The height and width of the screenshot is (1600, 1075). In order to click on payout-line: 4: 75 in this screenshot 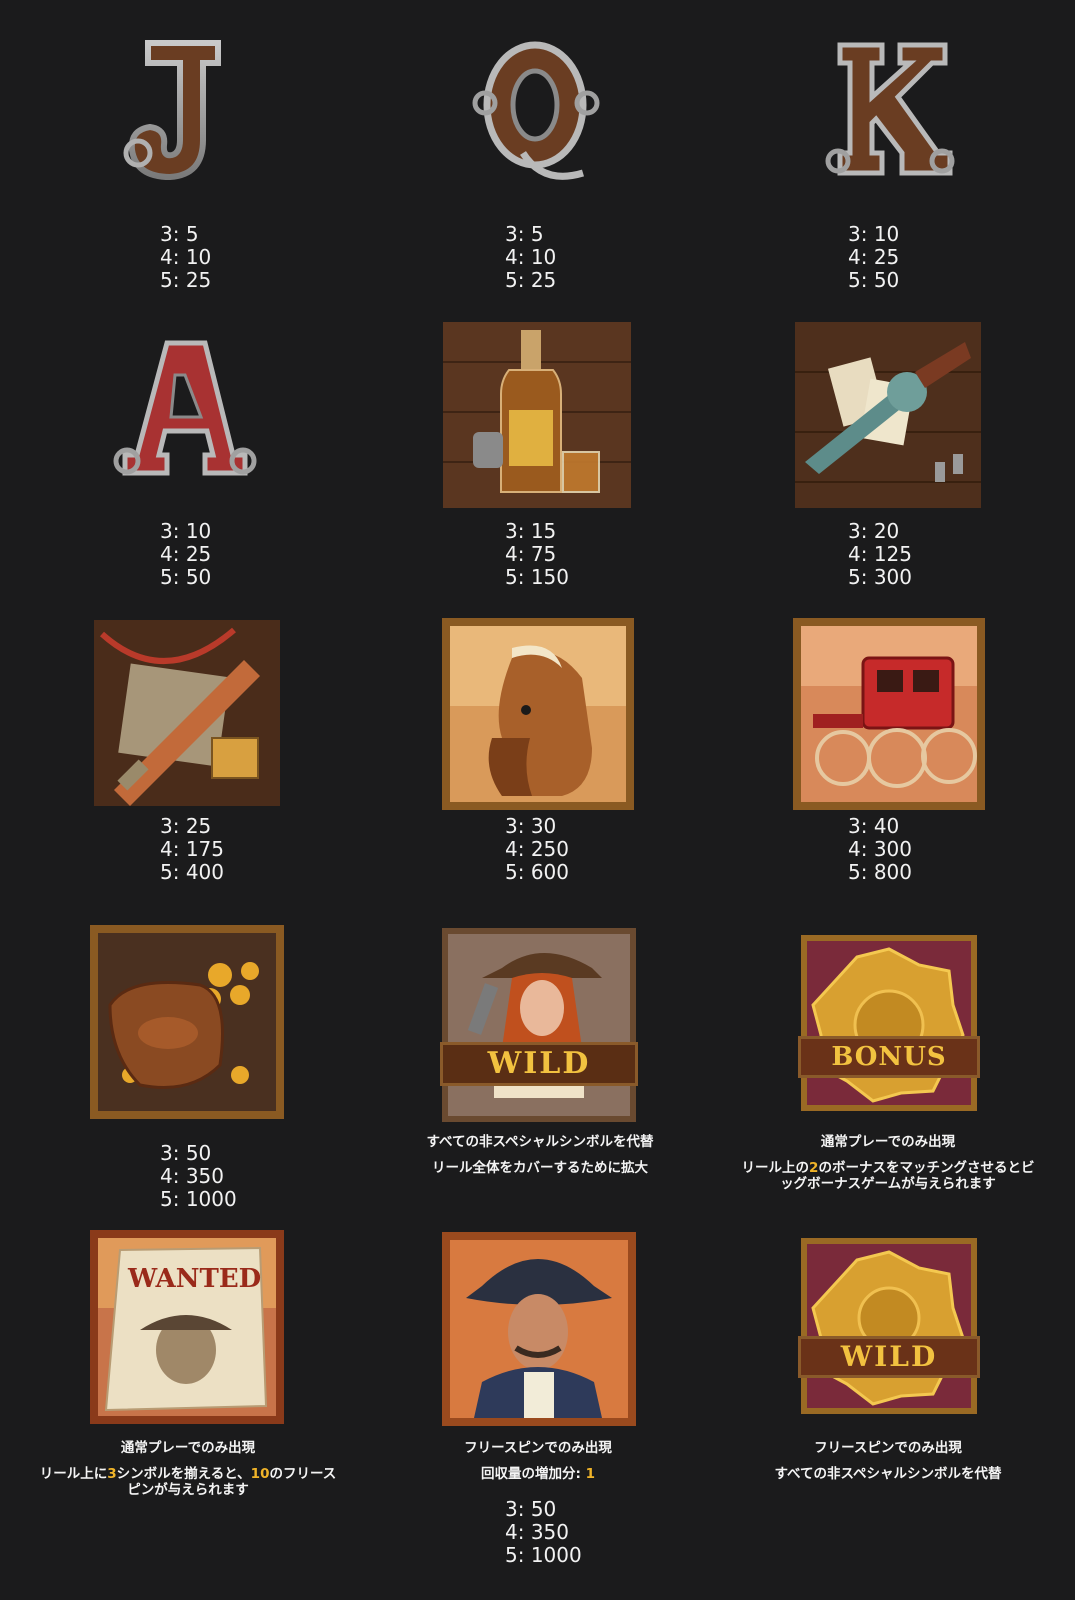, I will do `click(531, 554)`.